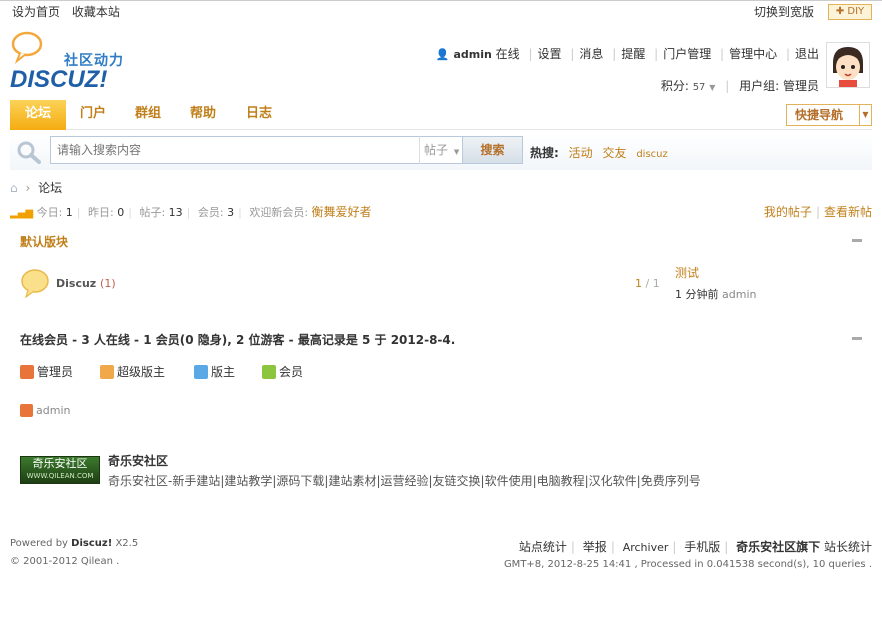  Describe the element at coordinates (44, 241) in the screenshot. I see `section-title: 默认版块` at that location.